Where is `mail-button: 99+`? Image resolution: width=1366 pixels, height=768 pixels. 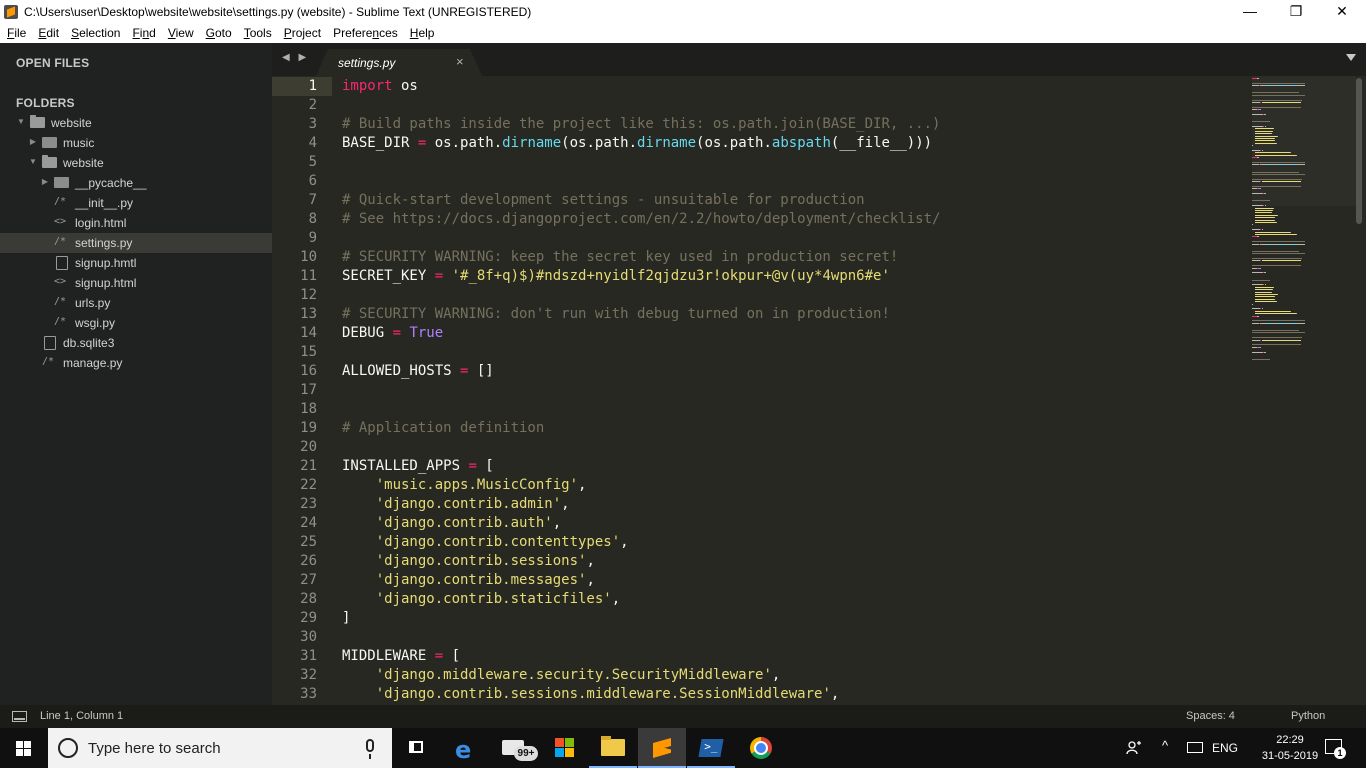
mail-button: 99+ is located at coordinates (516, 748).